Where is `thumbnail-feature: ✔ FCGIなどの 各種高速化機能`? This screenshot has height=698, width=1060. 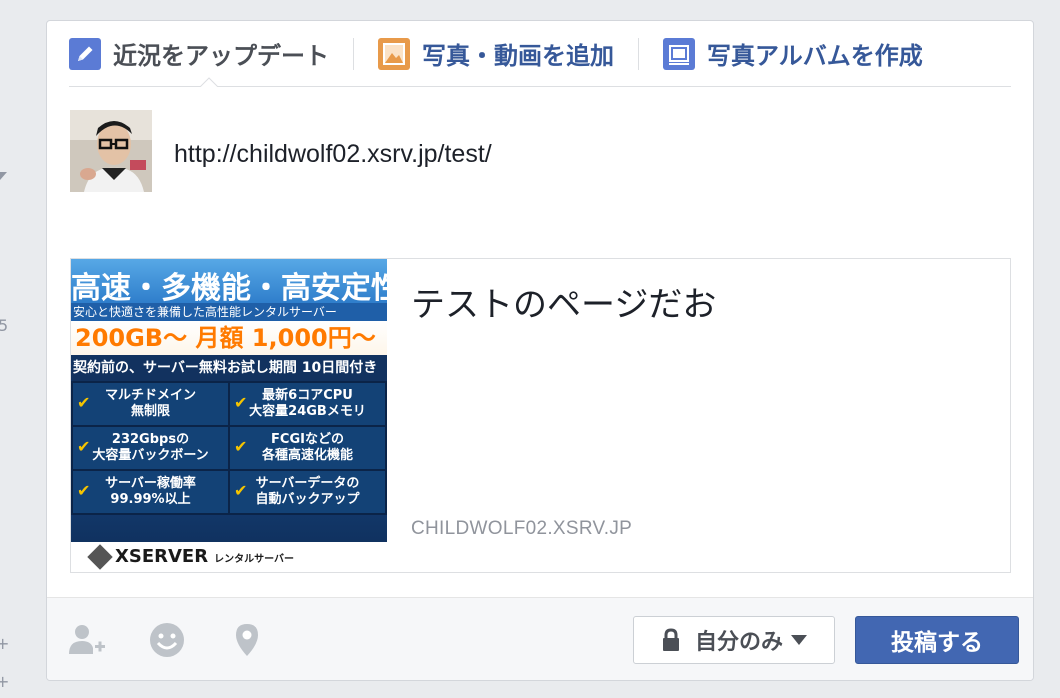
thumbnail-feature: ✔ FCGIなどの 各種高速化機能 is located at coordinates (307, 448).